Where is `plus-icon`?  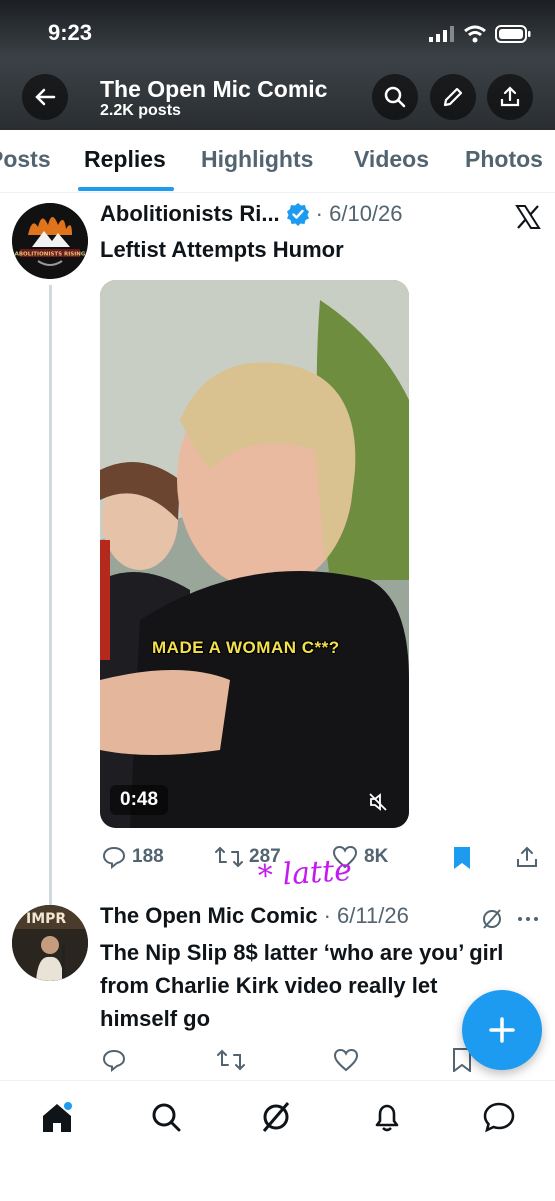
plus-icon is located at coordinates (502, 1030).